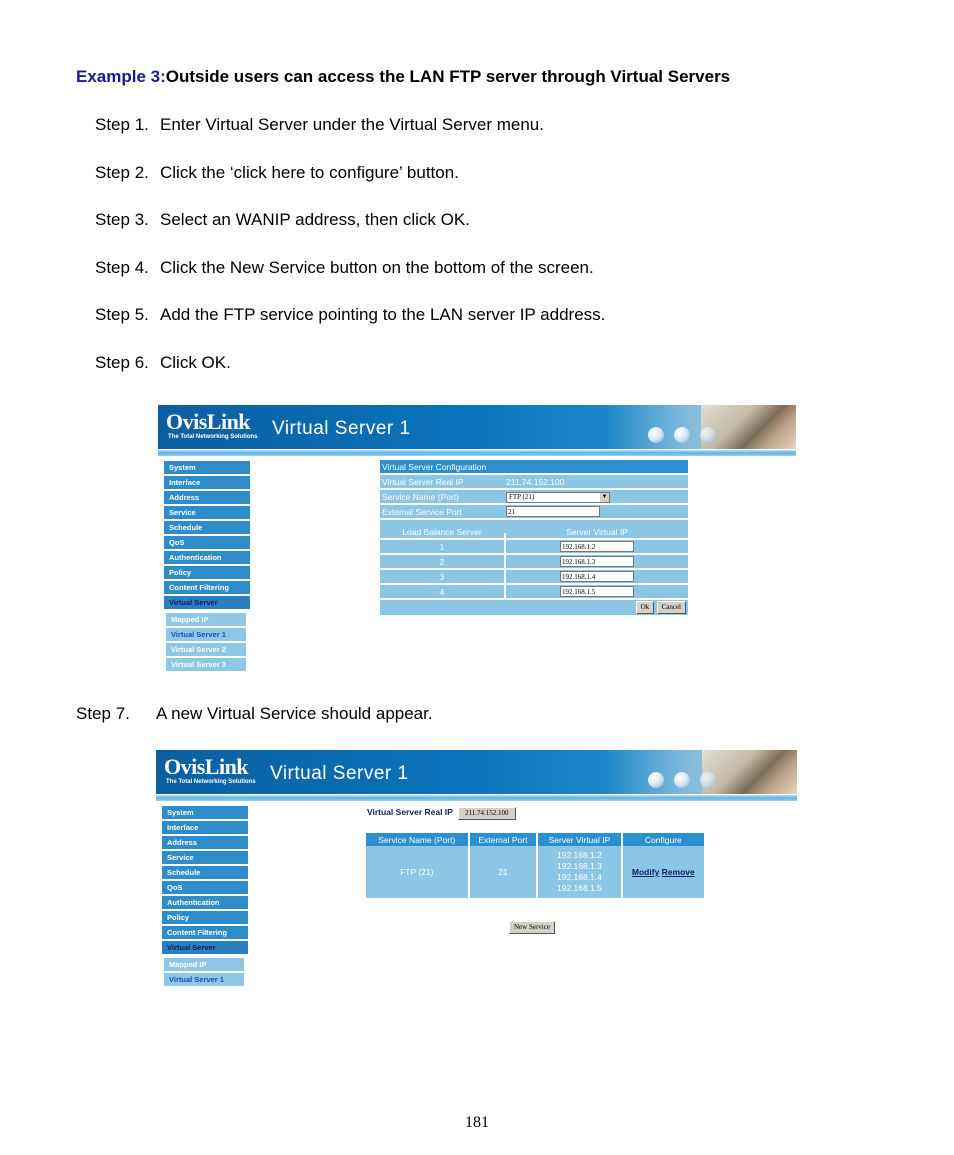  I want to click on real-ip-row: Virtual Server Real IP 211.74.152.100, so click(441, 813).